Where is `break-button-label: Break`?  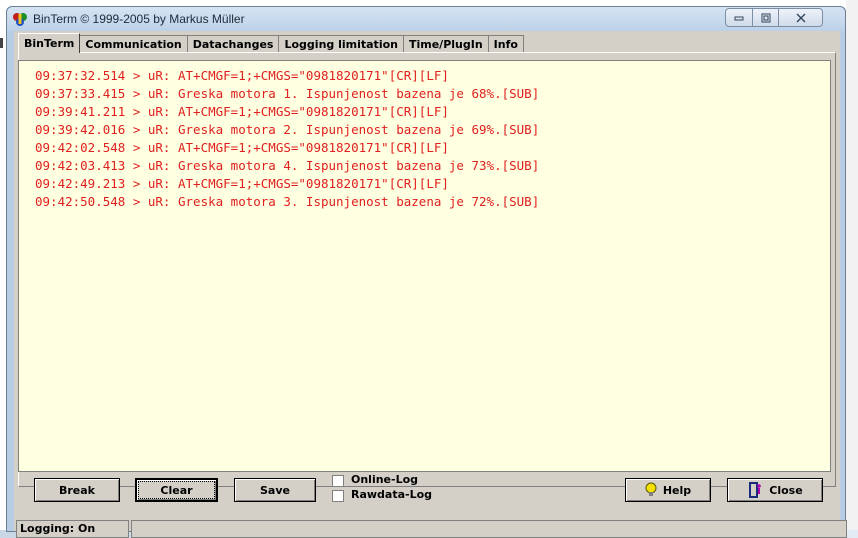 break-button-label: Break is located at coordinates (76, 490).